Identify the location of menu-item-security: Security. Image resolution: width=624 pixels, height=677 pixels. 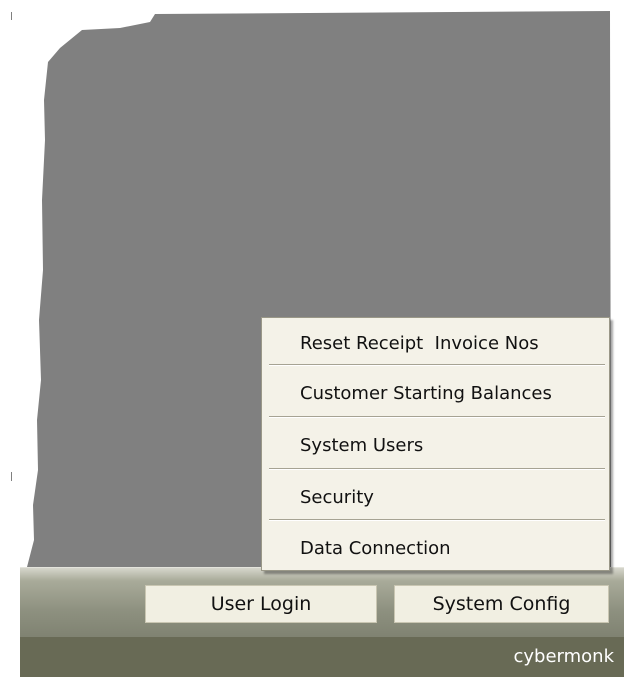
(437, 497).